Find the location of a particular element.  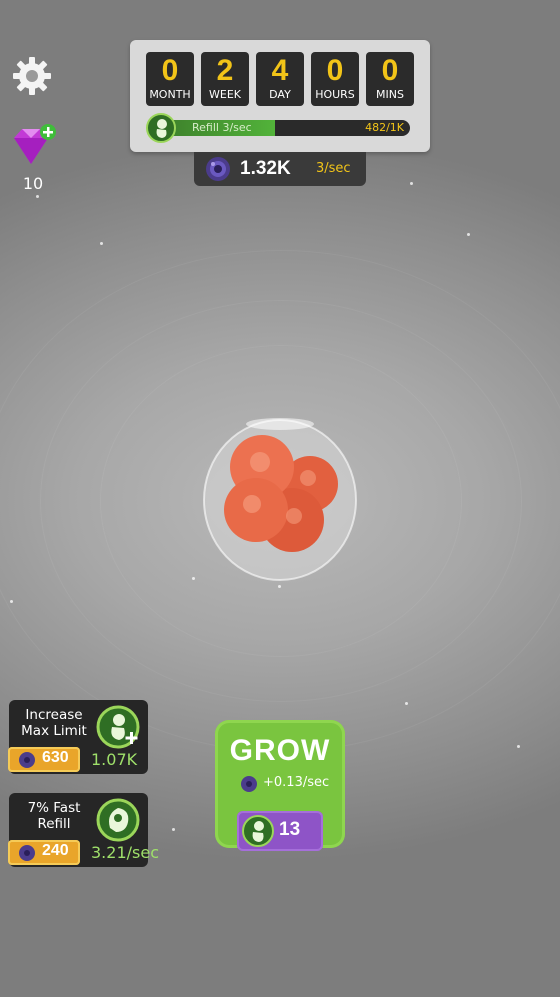

refill-rate-label: Refill 3/sec is located at coordinates (222, 127).